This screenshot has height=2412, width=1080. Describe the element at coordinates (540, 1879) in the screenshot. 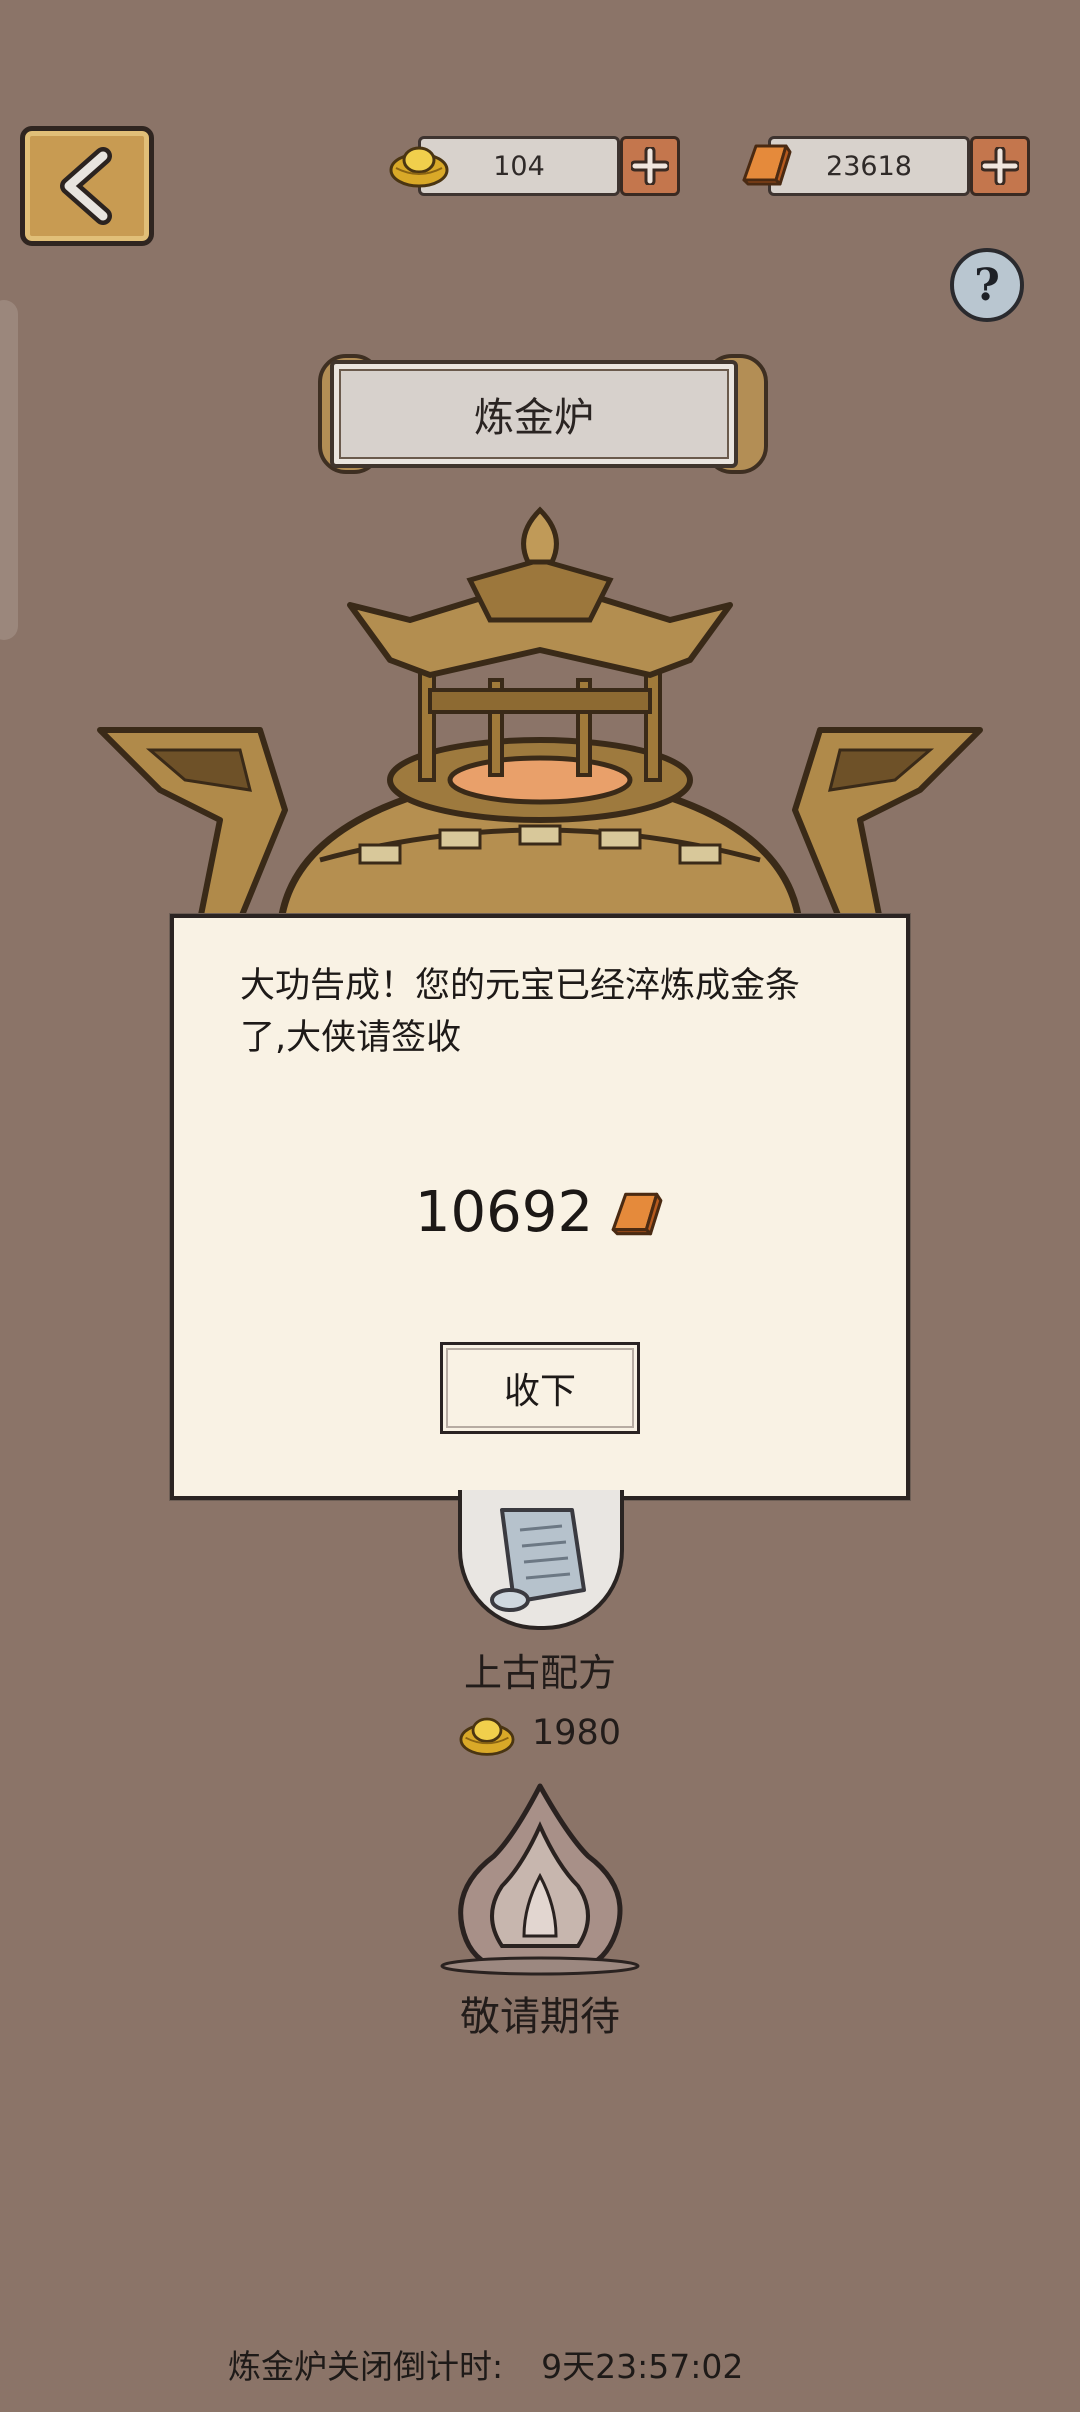

I see `flame-icon` at that location.